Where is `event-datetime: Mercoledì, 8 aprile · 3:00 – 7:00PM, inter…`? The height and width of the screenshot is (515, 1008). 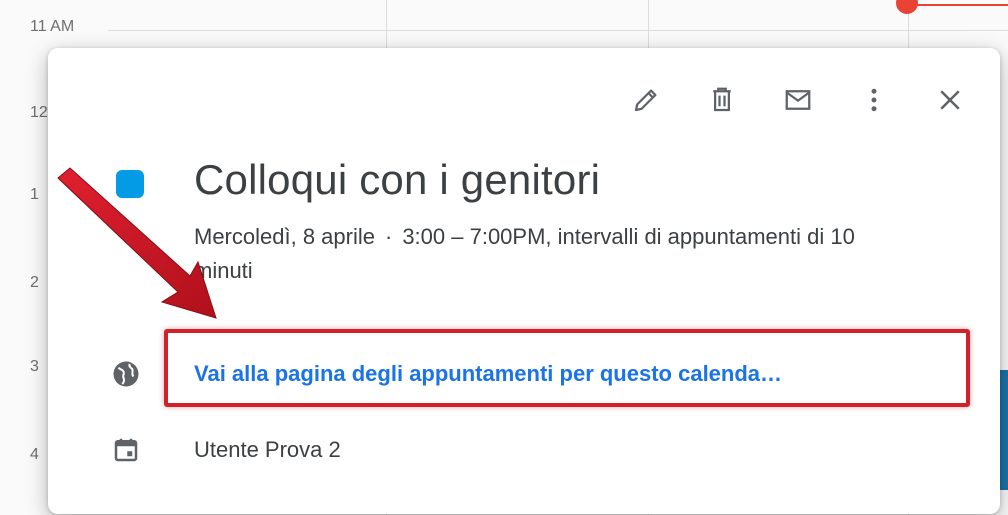
event-datetime: Mercoledì, 8 aprile · 3:00 – 7:00PM, inter… is located at coordinates (544, 254).